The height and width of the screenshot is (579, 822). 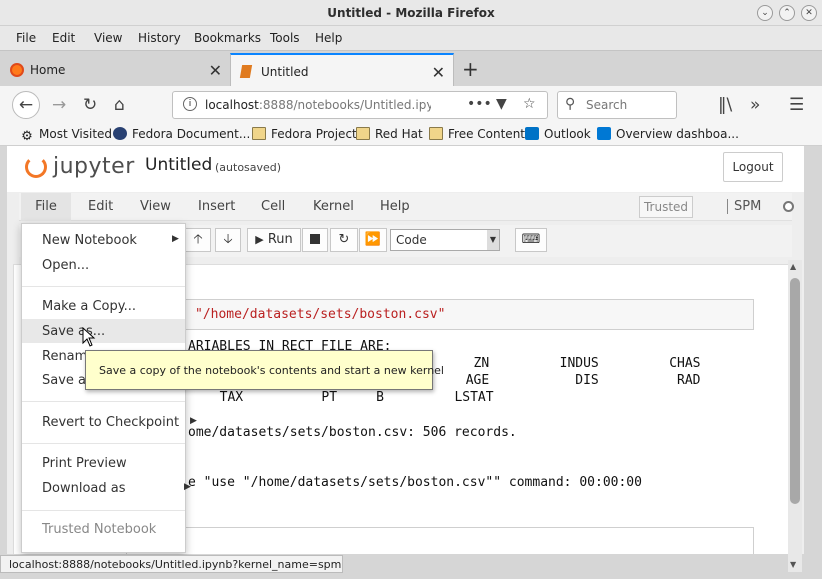 What do you see at coordinates (788, 206) in the screenshot?
I see `kernel-status-icon` at bounding box center [788, 206].